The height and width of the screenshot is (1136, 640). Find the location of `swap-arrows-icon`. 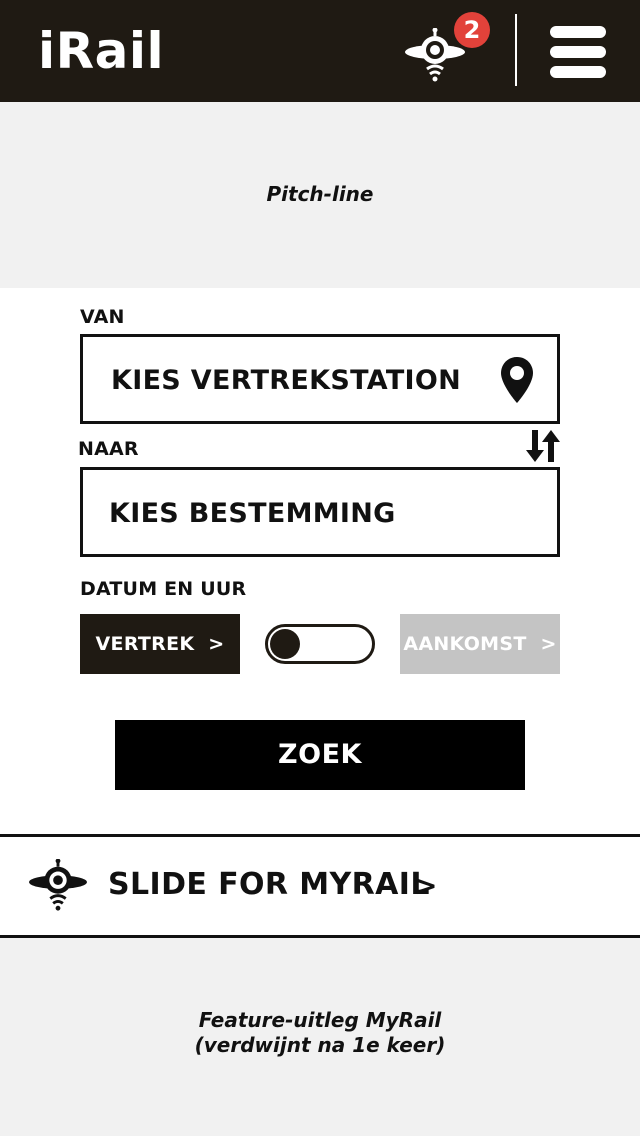

swap-arrows-icon is located at coordinates (543, 446).